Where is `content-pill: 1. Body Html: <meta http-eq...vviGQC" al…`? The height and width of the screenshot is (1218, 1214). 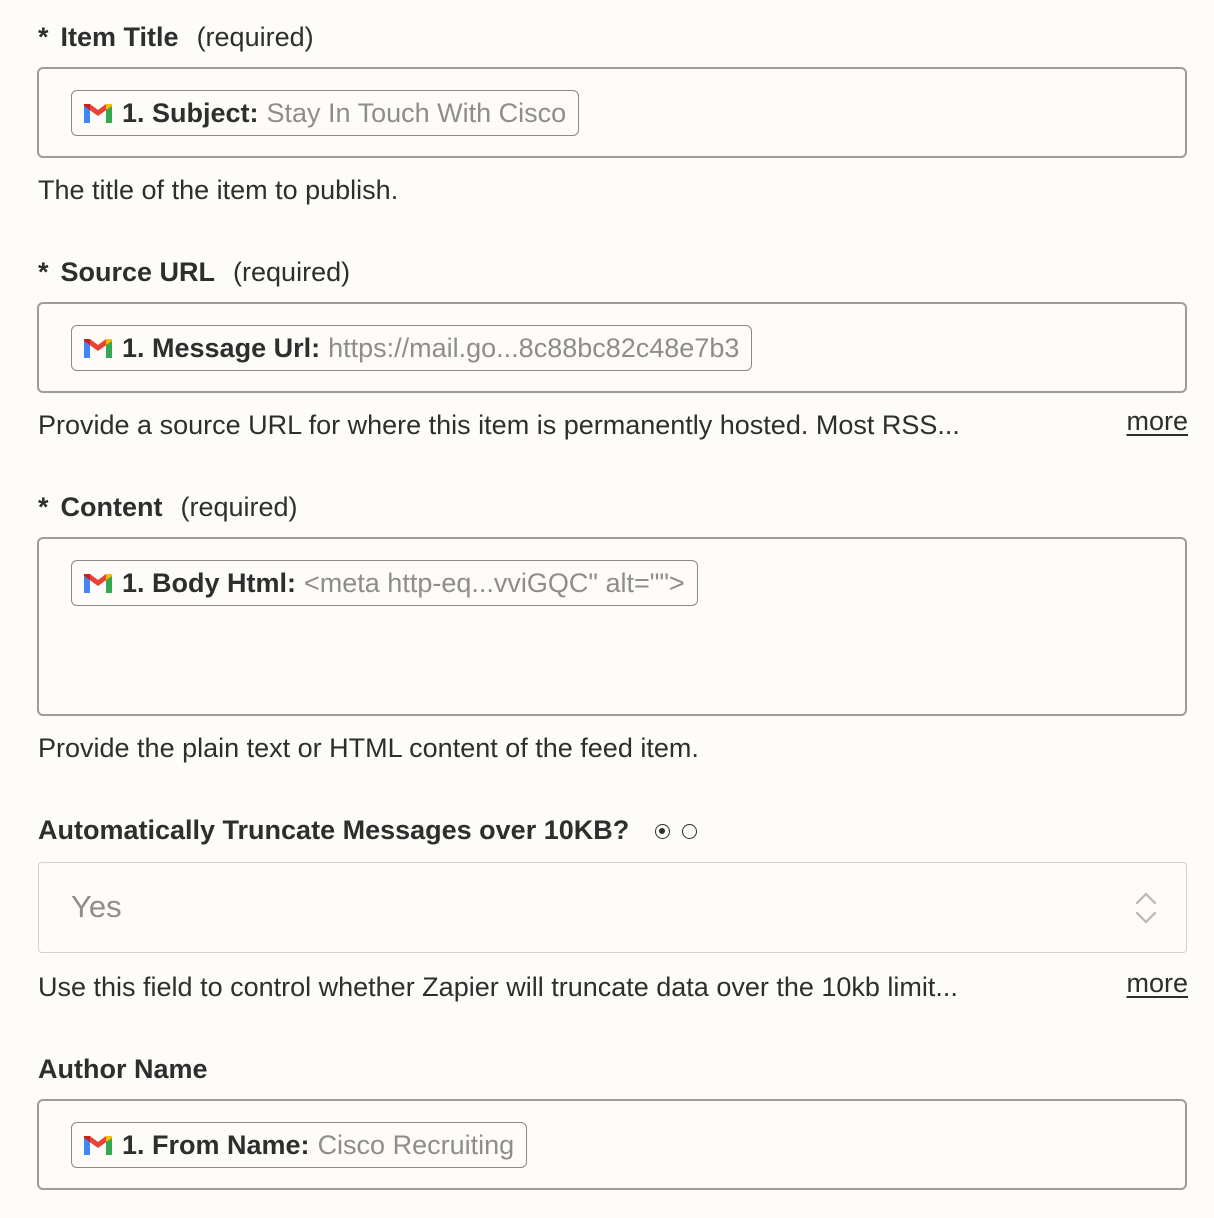
content-pill: 1. Body Html: <meta http-eq...vviGQC" al… is located at coordinates (384, 583).